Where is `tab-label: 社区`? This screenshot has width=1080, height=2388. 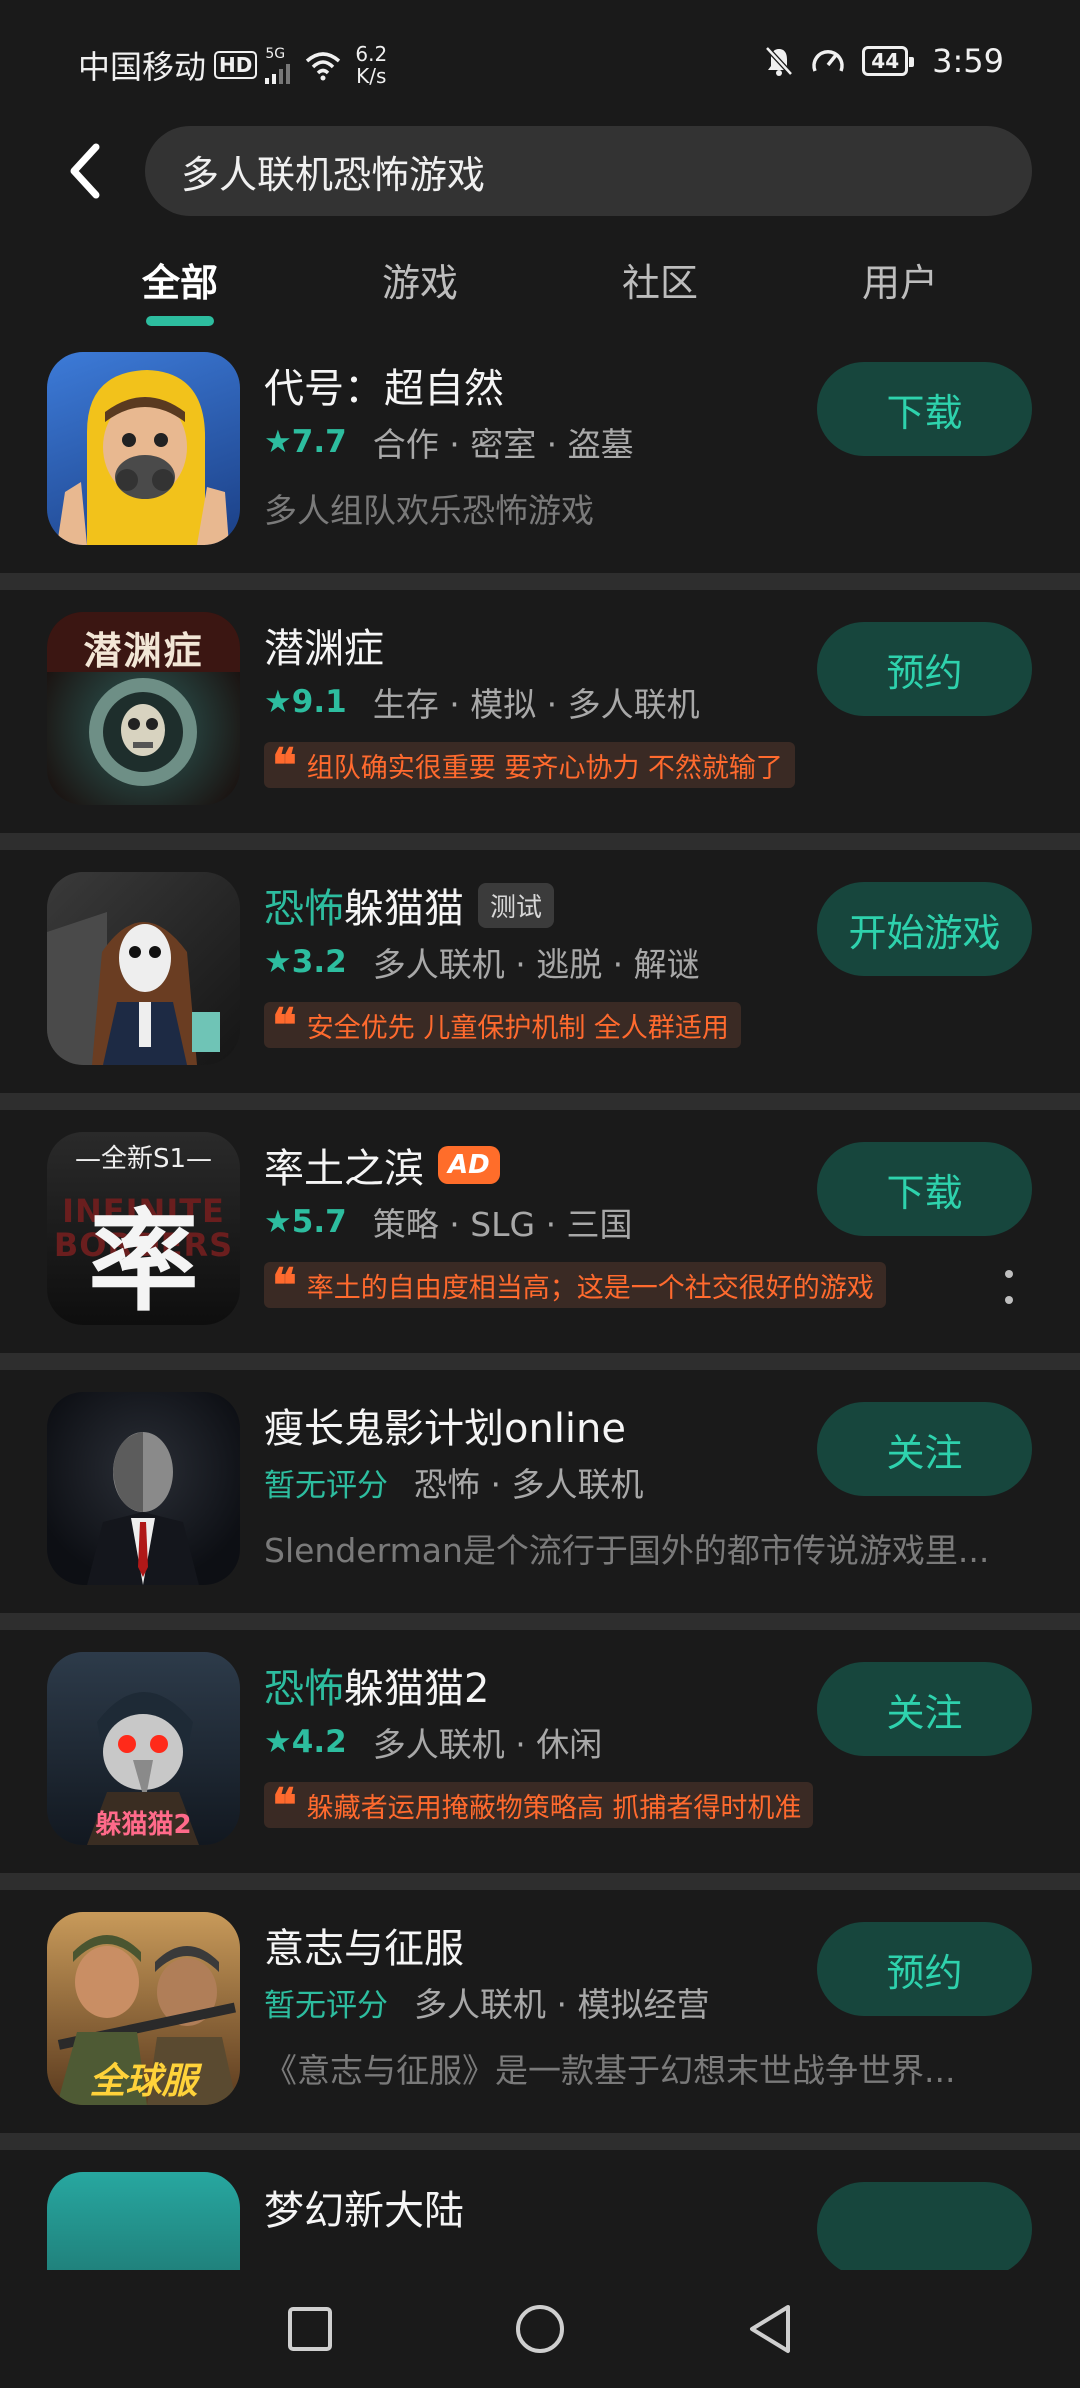
tab-label: 社区 is located at coordinates (659, 283).